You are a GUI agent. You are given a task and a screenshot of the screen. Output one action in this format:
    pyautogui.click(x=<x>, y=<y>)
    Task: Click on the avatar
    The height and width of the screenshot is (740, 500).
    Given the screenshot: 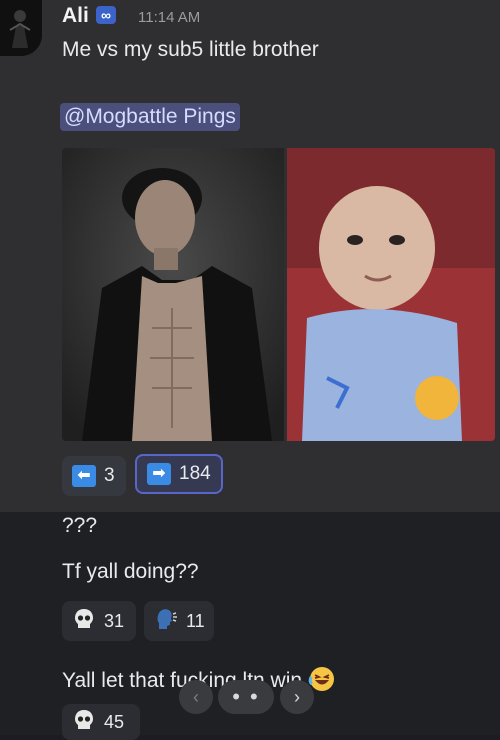 What is the action you would take?
    pyautogui.click(x=21, y=28)
    